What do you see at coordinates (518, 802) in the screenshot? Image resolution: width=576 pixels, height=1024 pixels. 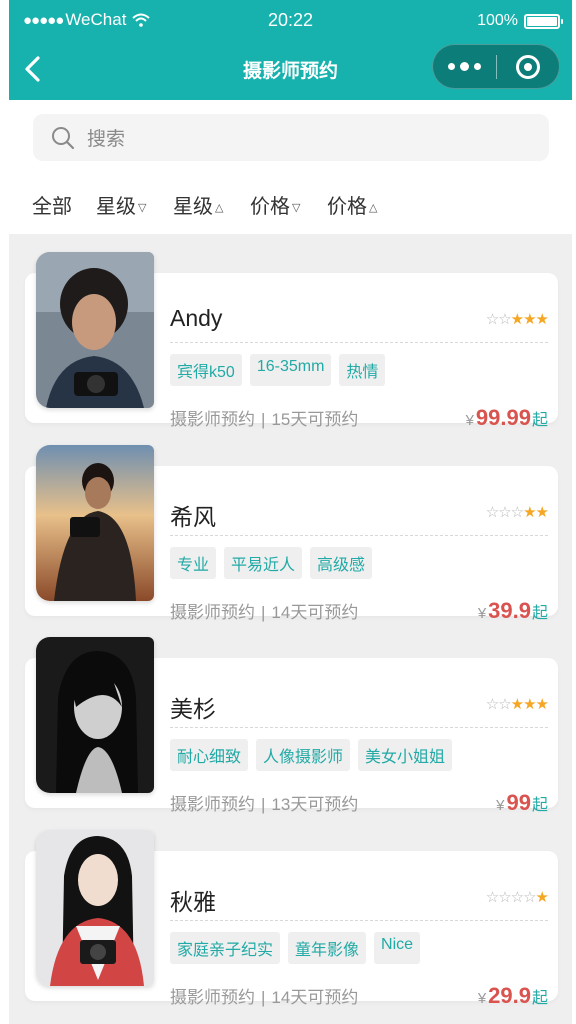 I see `price-value: 99` at bounding box center [518, 802].